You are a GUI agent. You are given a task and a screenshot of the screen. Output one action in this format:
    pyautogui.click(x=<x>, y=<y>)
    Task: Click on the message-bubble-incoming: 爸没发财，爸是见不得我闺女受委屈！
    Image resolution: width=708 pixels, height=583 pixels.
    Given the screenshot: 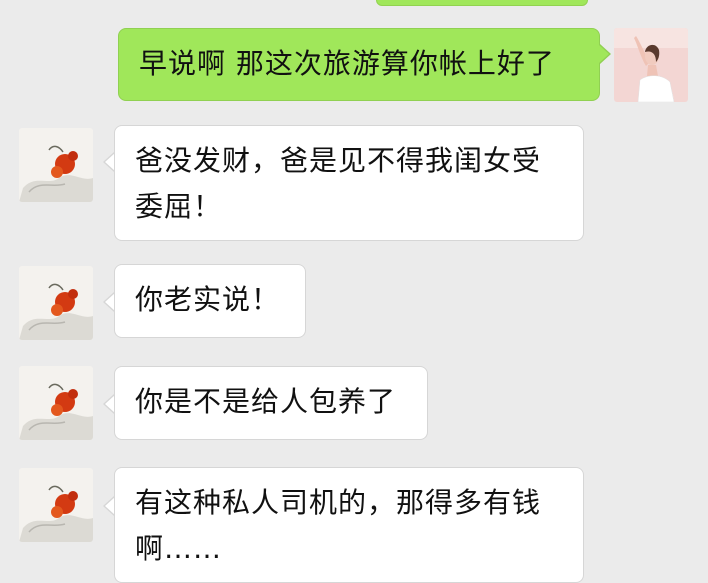 What is the action you would take?
    pyautogui.click(x=349, y=183)
    